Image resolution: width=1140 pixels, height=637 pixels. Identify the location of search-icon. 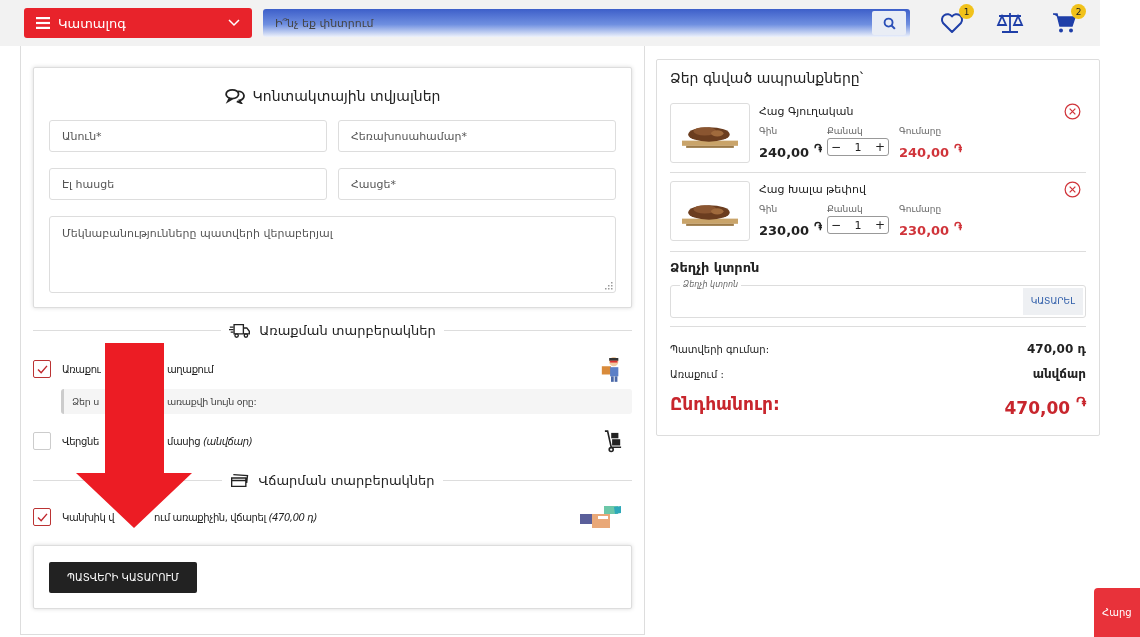
(889, 23).